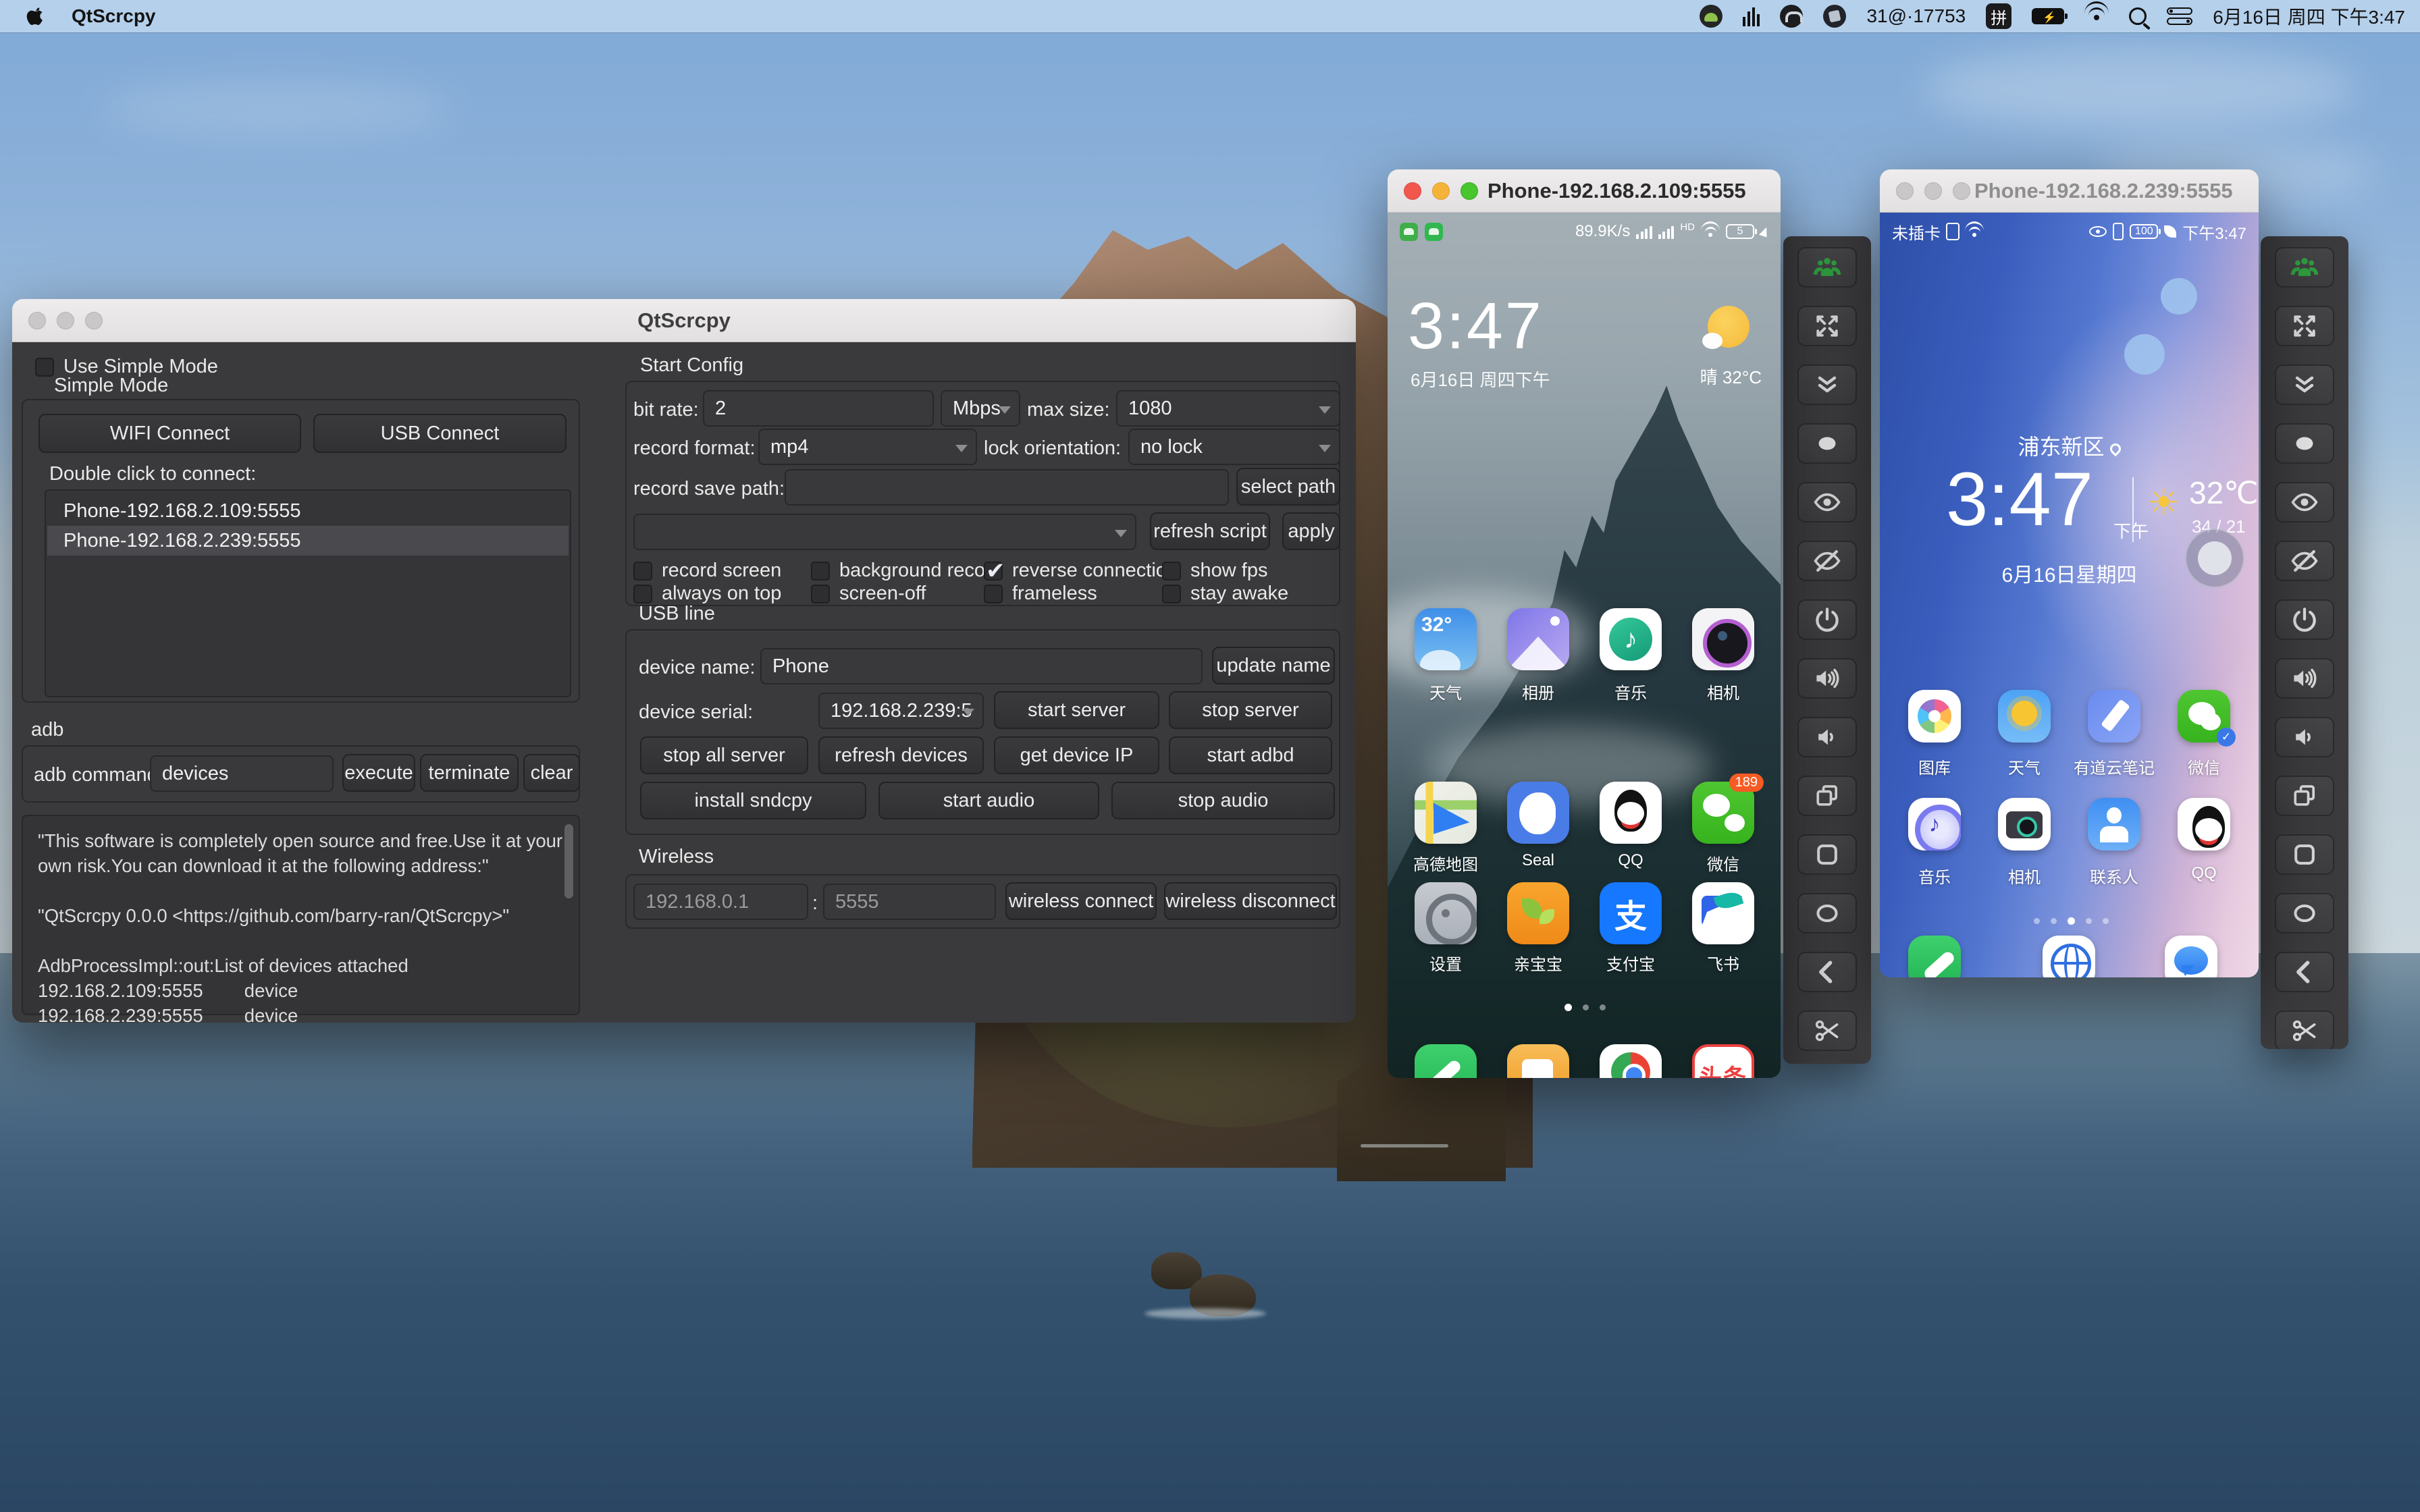  Describe the element at coordinates (1538, 813) in the screenshot. I see `app-seal` at that location.